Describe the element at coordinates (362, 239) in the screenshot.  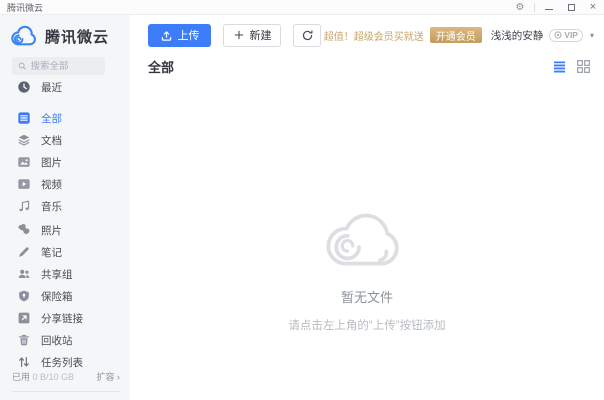
I see `empty-cloud-illustration` at that location.